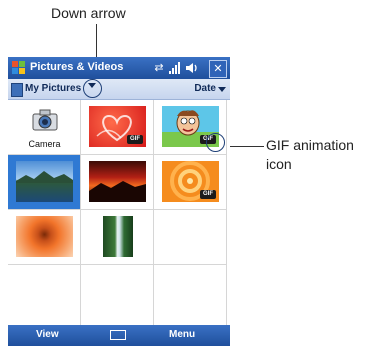  What do you see at coordinates (279, 164) in the screenshot?
I see `gif-callout-line2: icon` at bounding box center [279, 164].